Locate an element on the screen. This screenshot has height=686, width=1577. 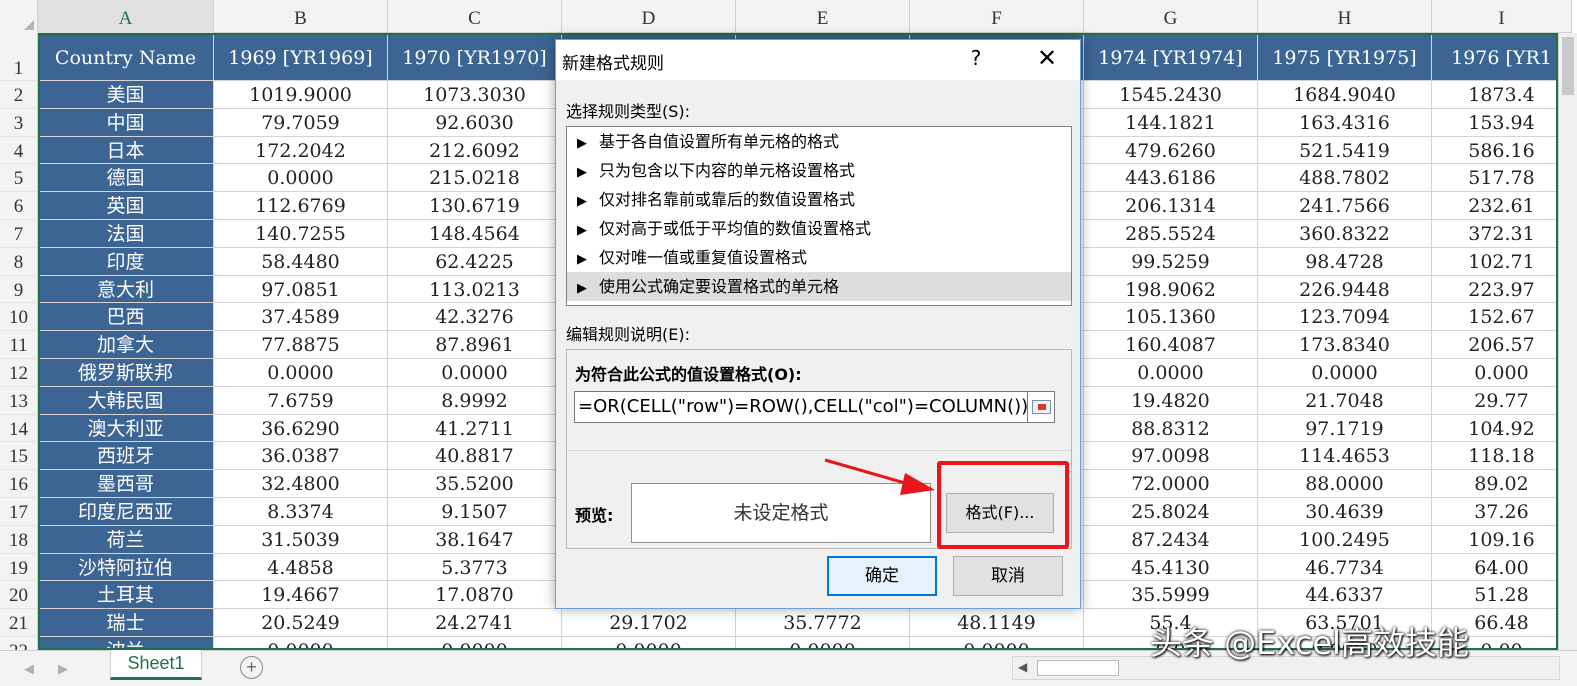
table-cell: 38.1647 is located at coordinates (475, 539).